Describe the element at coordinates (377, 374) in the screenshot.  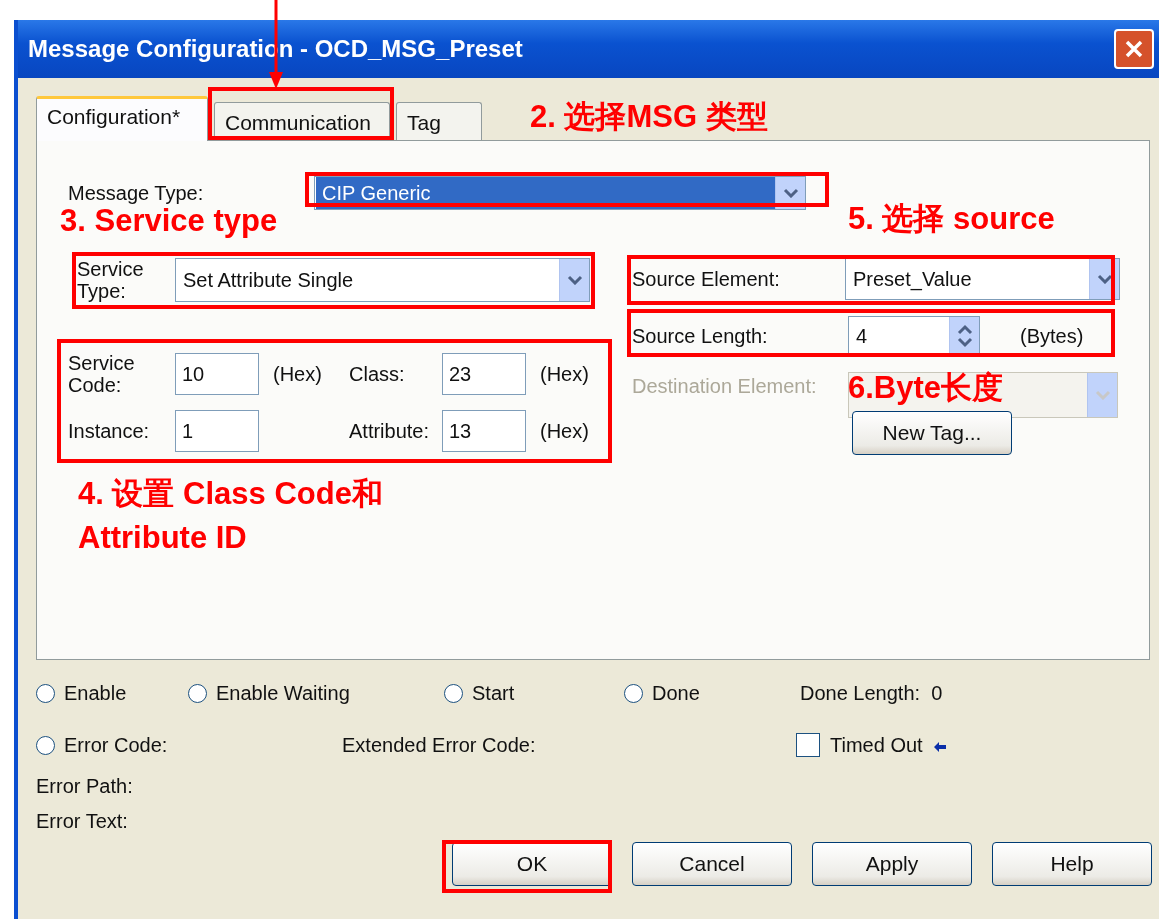
I see `field-label: Class:` at that location.